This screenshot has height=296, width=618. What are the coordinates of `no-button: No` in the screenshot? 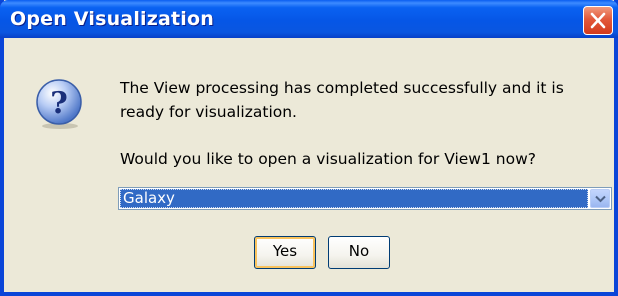 It's located at (359, 252).